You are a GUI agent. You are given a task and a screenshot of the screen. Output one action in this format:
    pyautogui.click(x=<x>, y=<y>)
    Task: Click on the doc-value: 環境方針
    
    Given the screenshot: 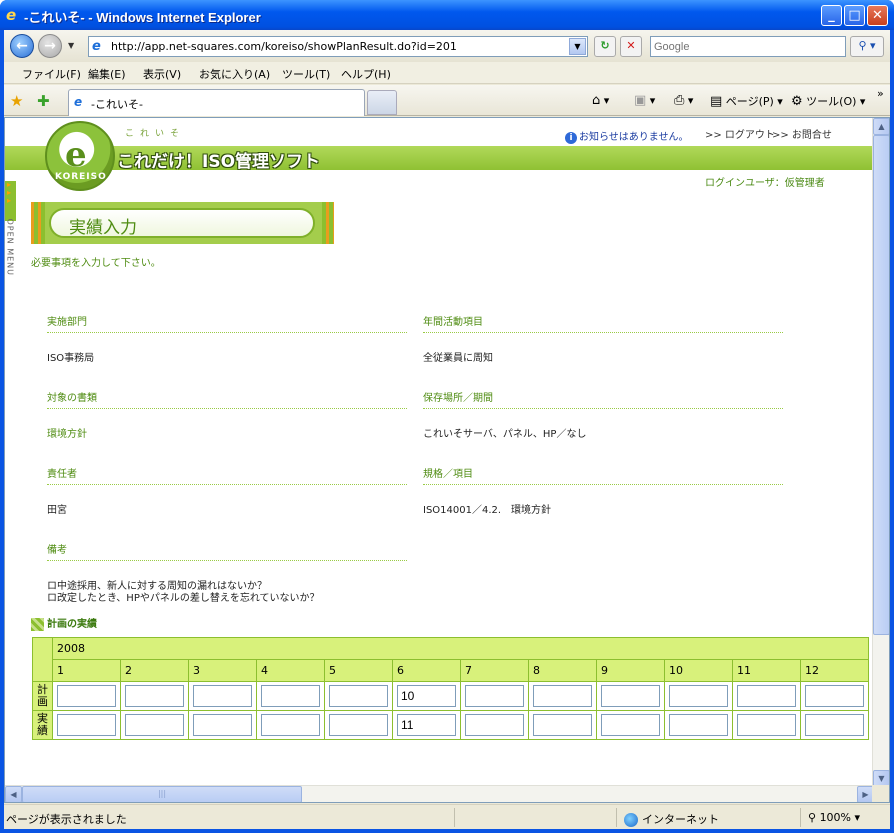 What is the action you would take?
    pyautogui.click(x=67, y=434)
    